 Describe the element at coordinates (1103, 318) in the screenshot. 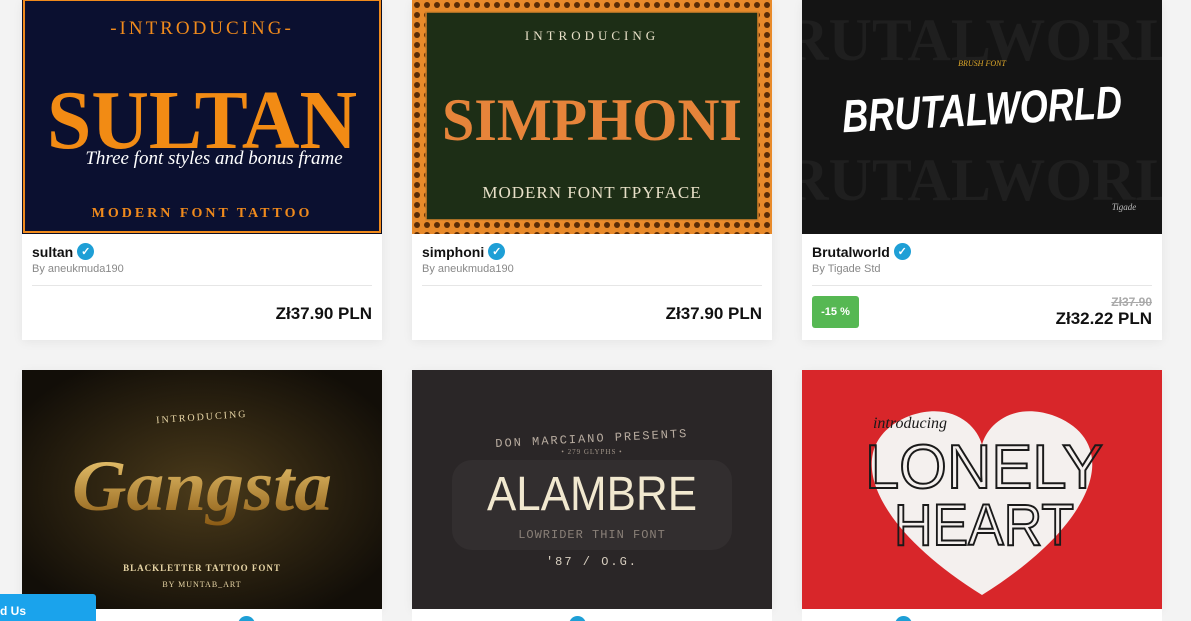

I see `product-price: Zł32.22 PLN` at that location.